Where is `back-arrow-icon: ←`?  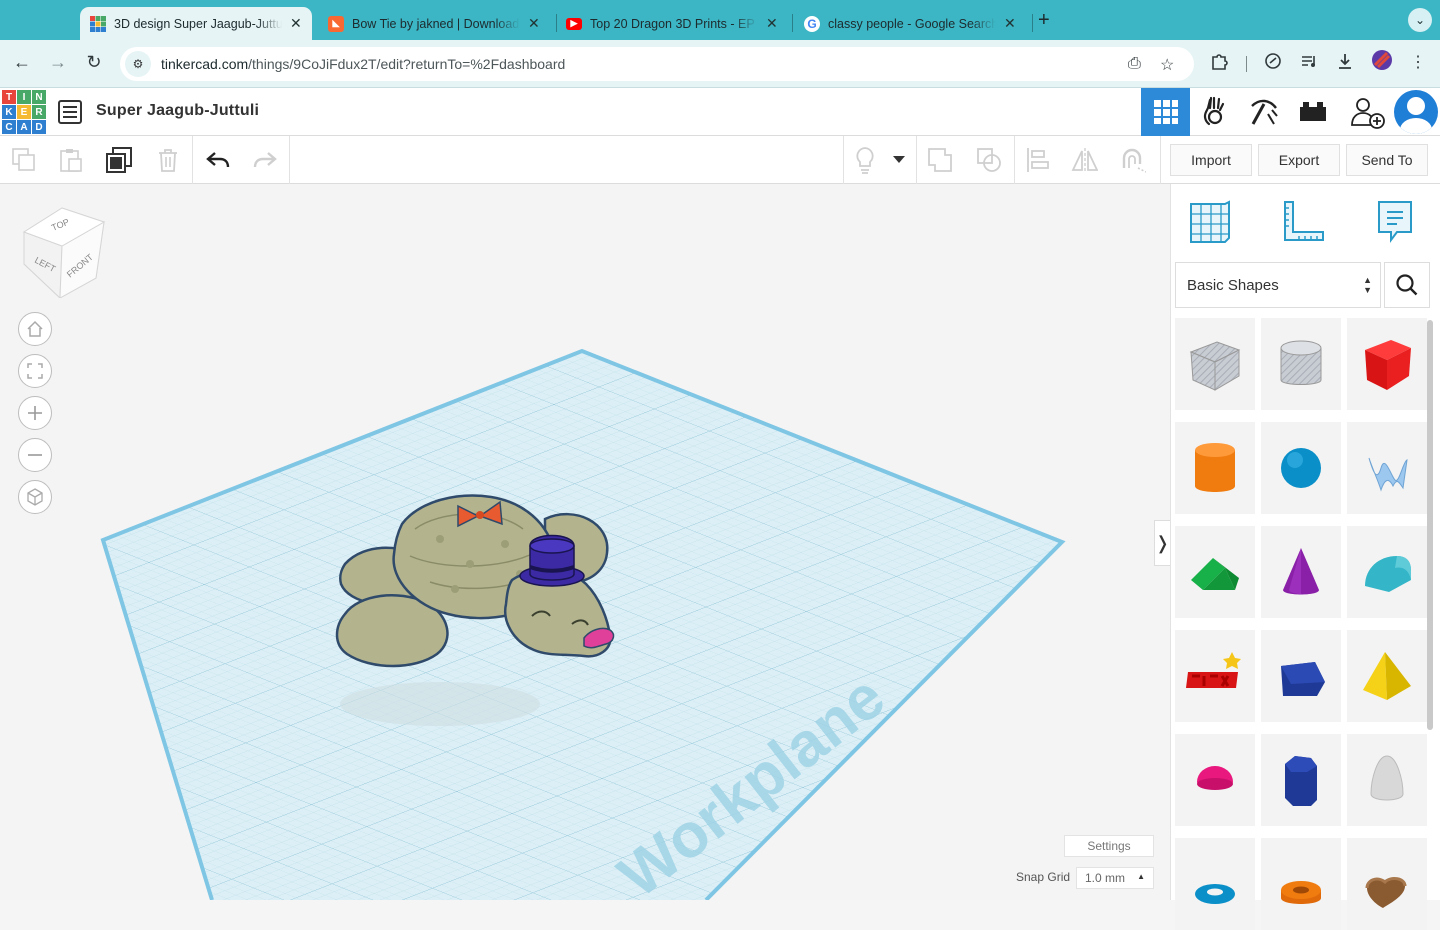
back-arrow-icon: ← is located at coordinates (22, 62).